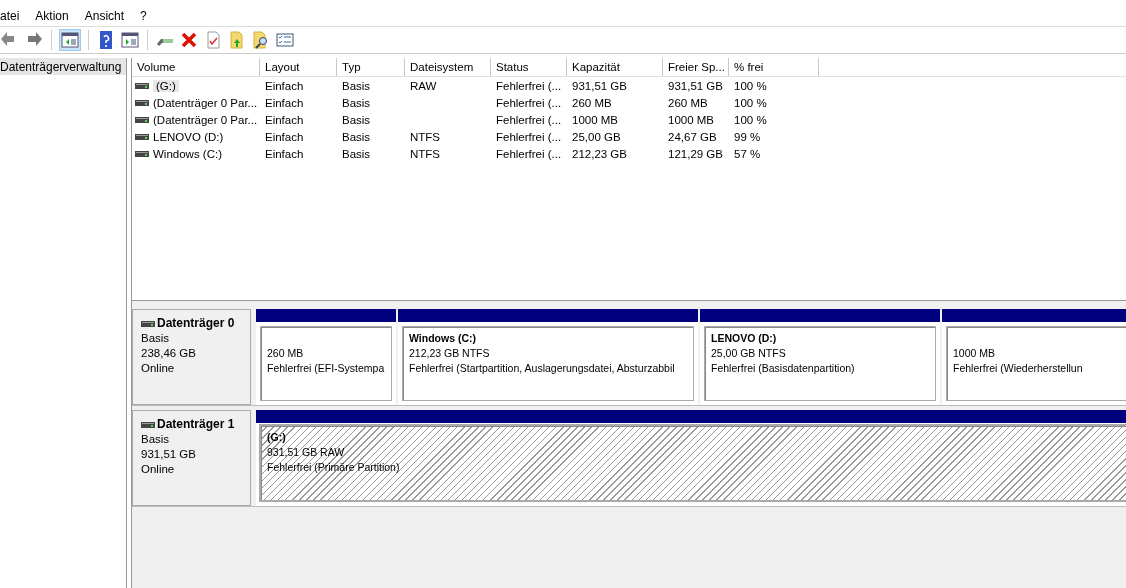  Describe the element at coordinates (448, 67) in the screenshot. I see `column-header: Dateisystem` at that location.